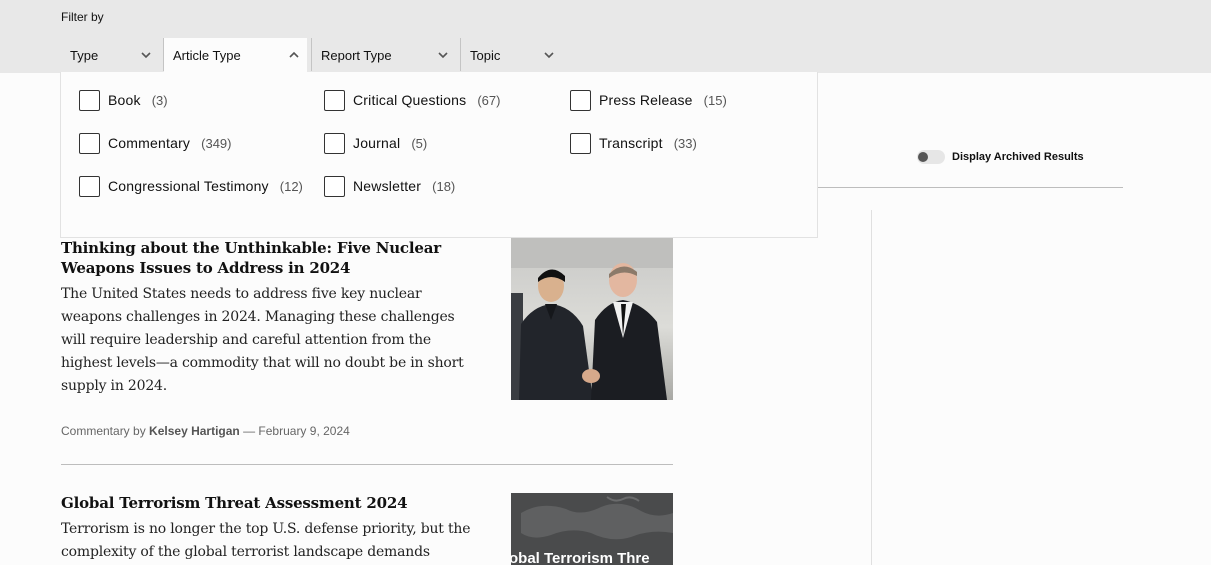 The image size is (1211, 565). What do you see at coordinates (871, 387) in the screenshot?
I see `column-divider` at bounding box center [871, 387].